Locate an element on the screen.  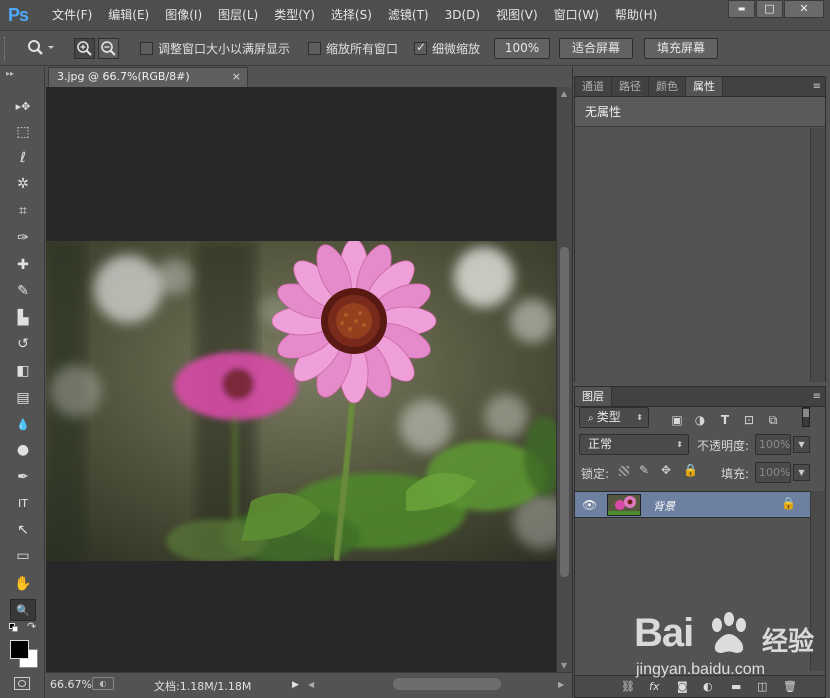
opacity-field: 100% is located at coordinates (773, 444).